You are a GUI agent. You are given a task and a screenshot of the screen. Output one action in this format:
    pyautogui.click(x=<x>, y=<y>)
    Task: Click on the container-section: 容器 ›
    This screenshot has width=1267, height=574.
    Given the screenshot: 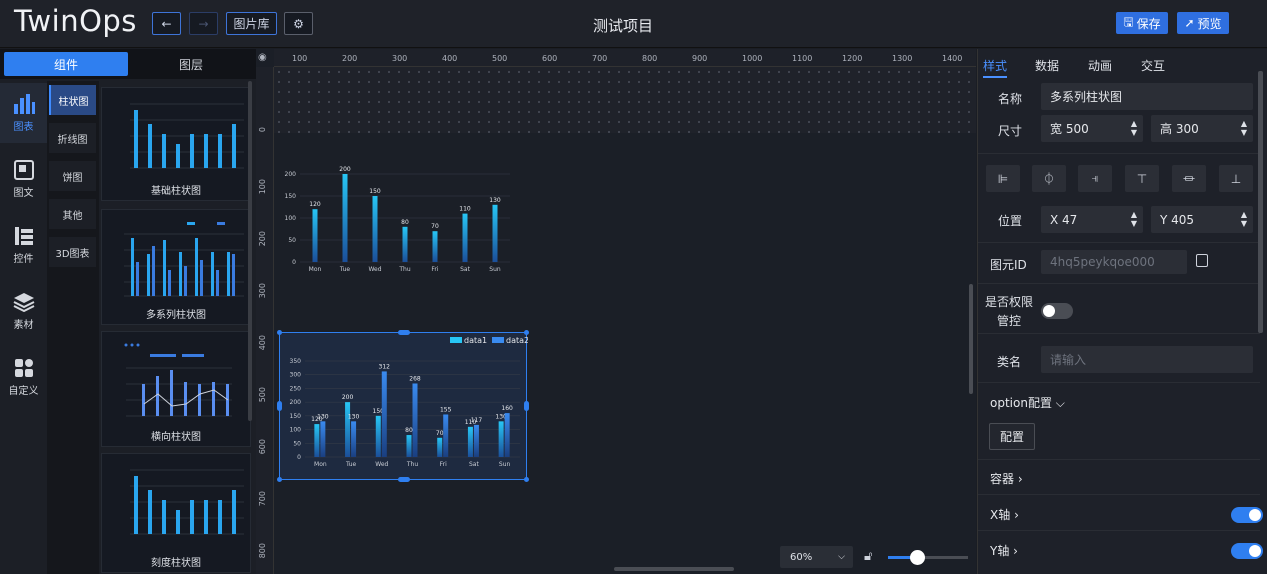 What is the action you would take?
    pyautogui.click(x=1006, y=478)
    